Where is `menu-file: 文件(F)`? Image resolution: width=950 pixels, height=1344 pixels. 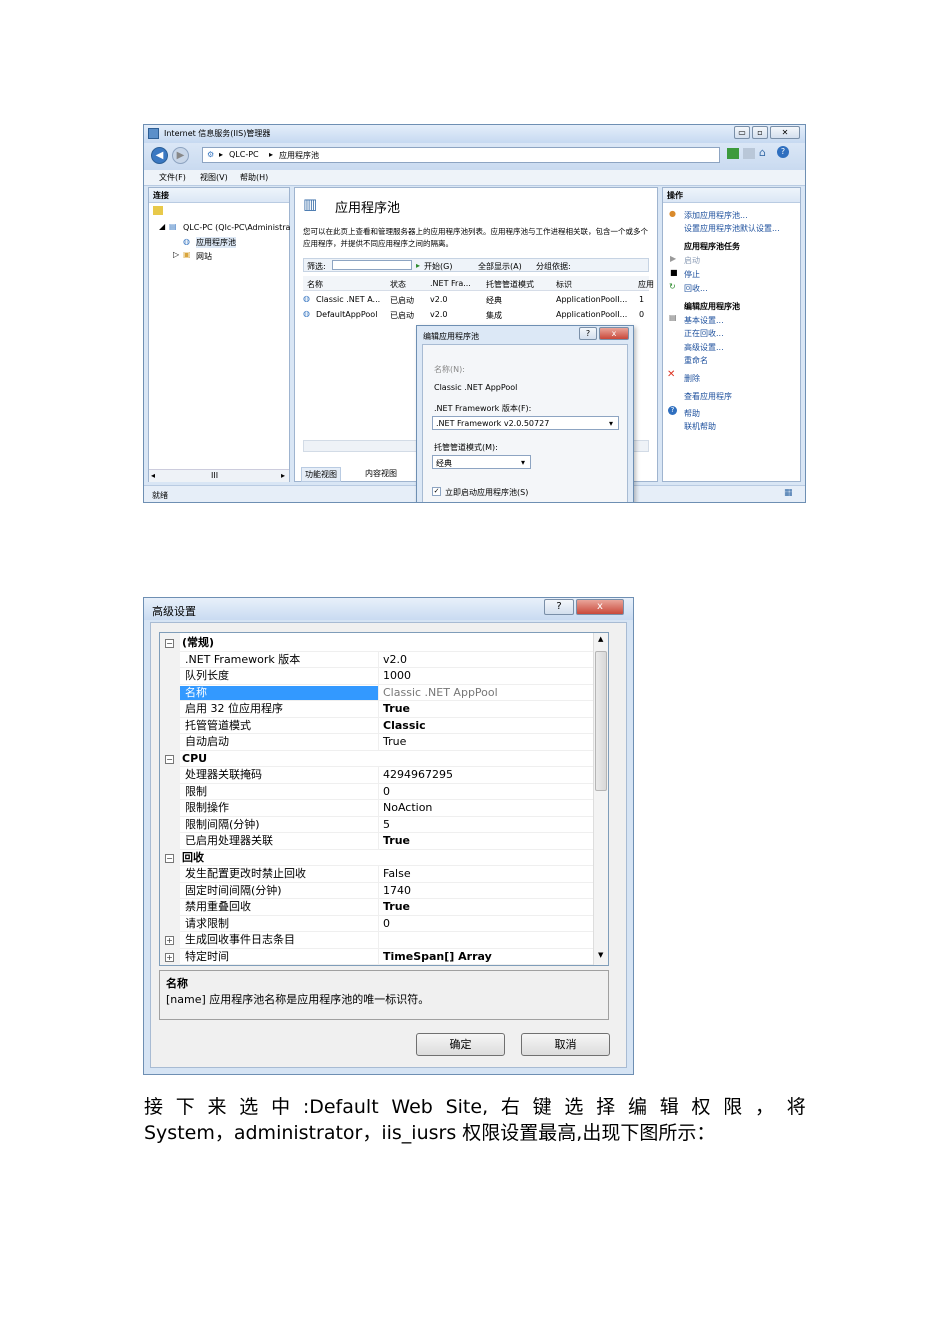
menu-file: 文件(F) is located at coordinates (172, 177).